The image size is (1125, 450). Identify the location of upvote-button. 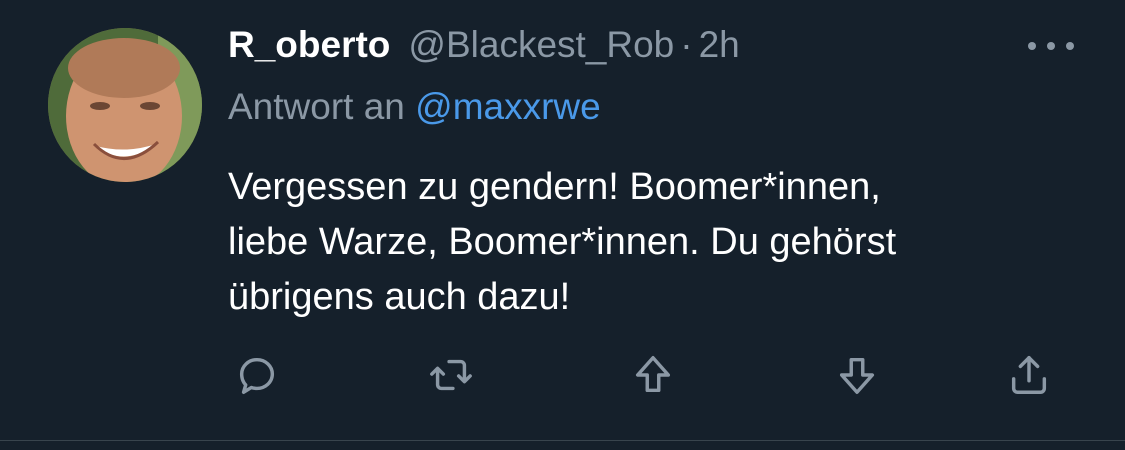
(653, 375).